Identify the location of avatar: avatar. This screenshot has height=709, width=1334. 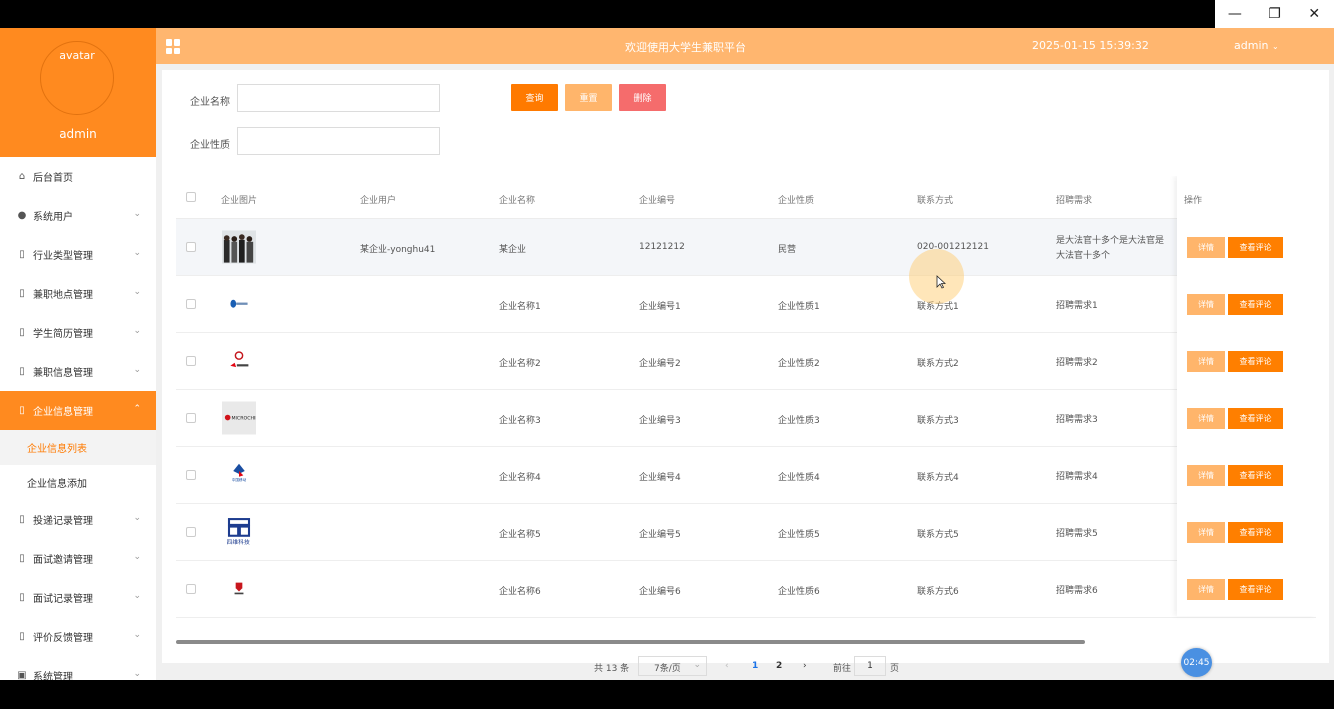
(77, 78).